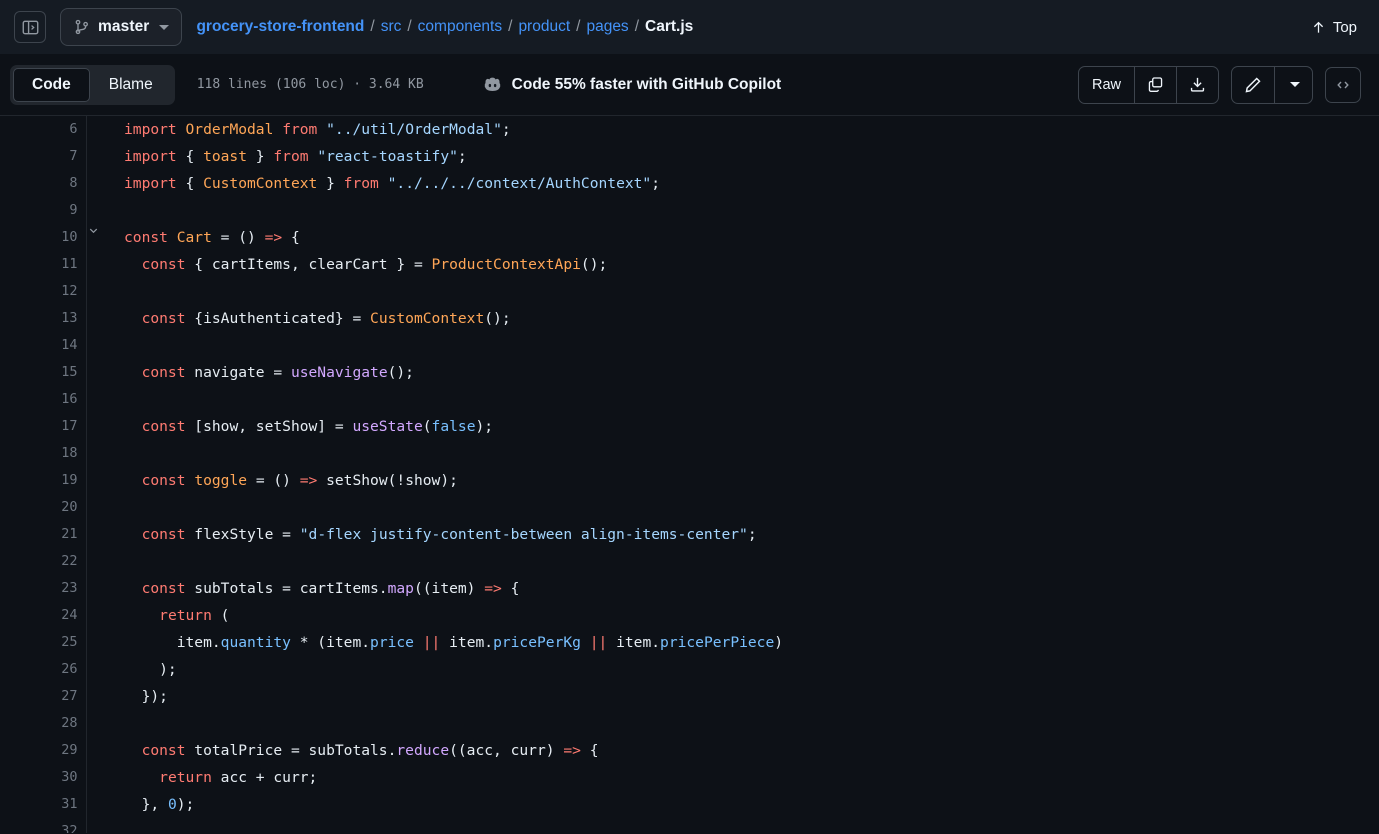 The image size is (1379, 834). Describe the element at coordinates (43, 777) in the screenshot. I see `line-number: 30` at that location.